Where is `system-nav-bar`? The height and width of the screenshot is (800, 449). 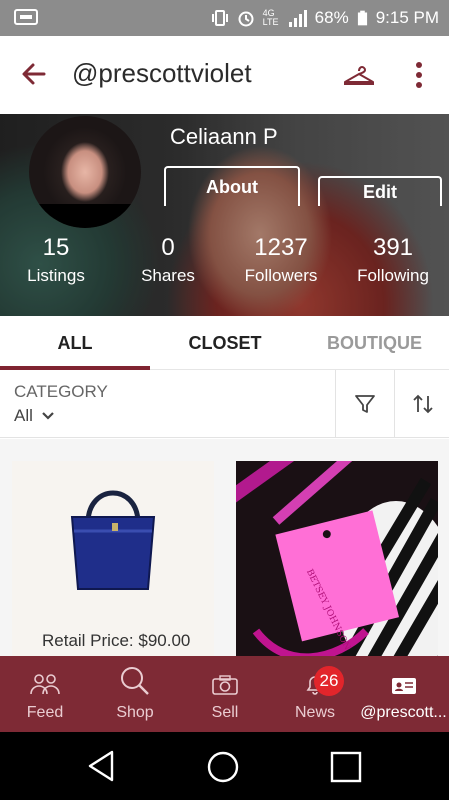 system-nav-bar is located at coordinates (224, 766).